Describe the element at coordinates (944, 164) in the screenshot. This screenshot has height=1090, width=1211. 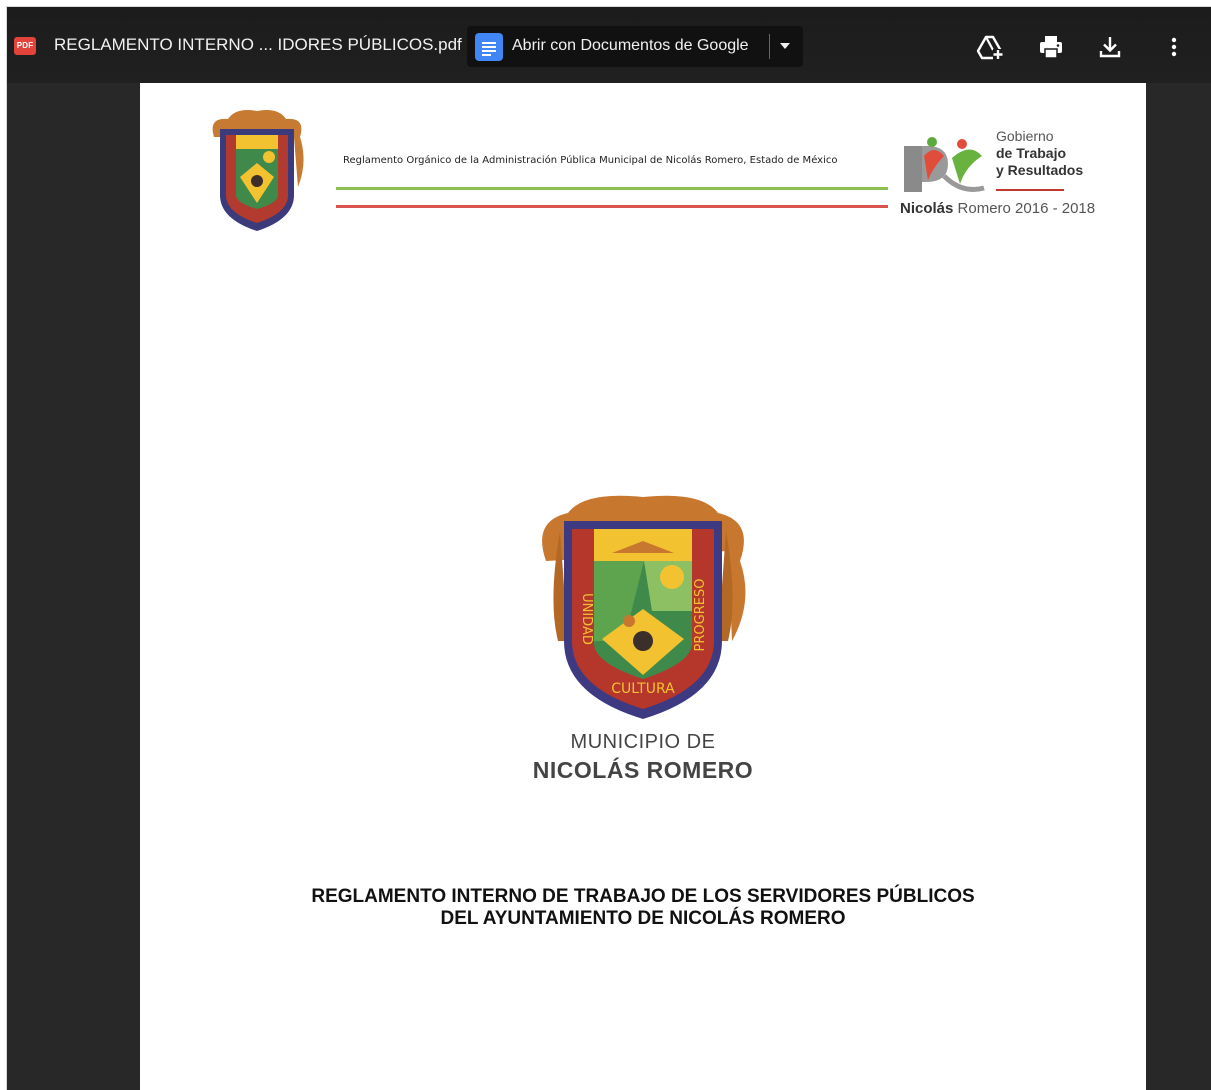
I see `gobierno-emblem-icon` at that location.